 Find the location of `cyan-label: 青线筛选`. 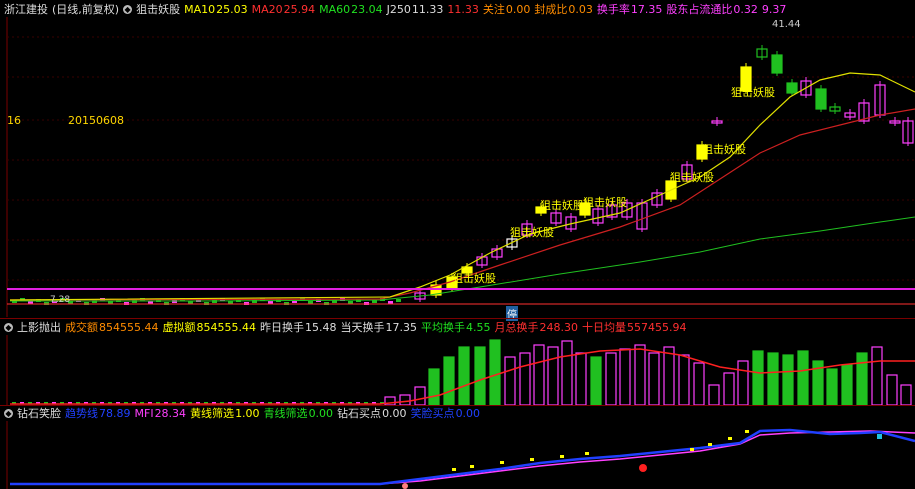

cyan-label: 青线筛选 is located at coordinates (285, 413).